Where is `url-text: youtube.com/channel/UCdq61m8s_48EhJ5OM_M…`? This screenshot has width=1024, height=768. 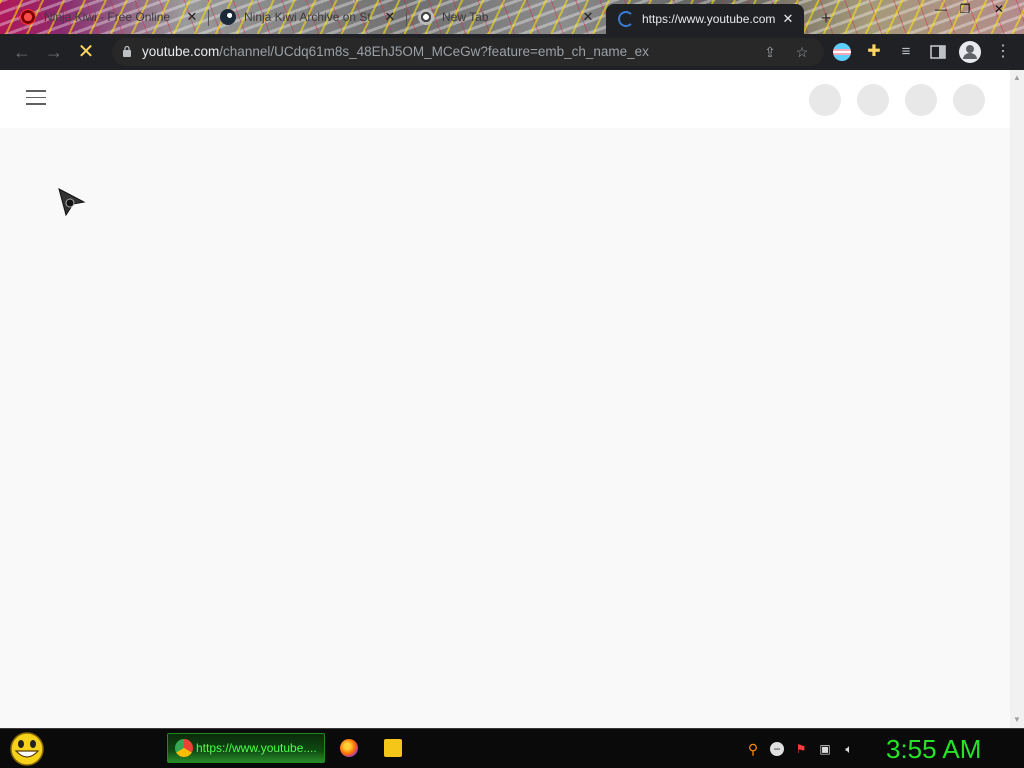
url-text: youtube.com/channel/UCdq61m8s_48EhJ5OM_M… is located at coordinates (395, 51).